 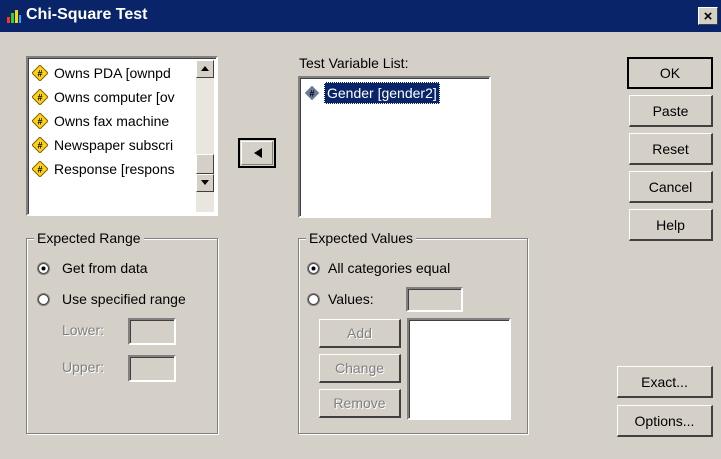 I want to click on values-list, so click(x=459, y=369).